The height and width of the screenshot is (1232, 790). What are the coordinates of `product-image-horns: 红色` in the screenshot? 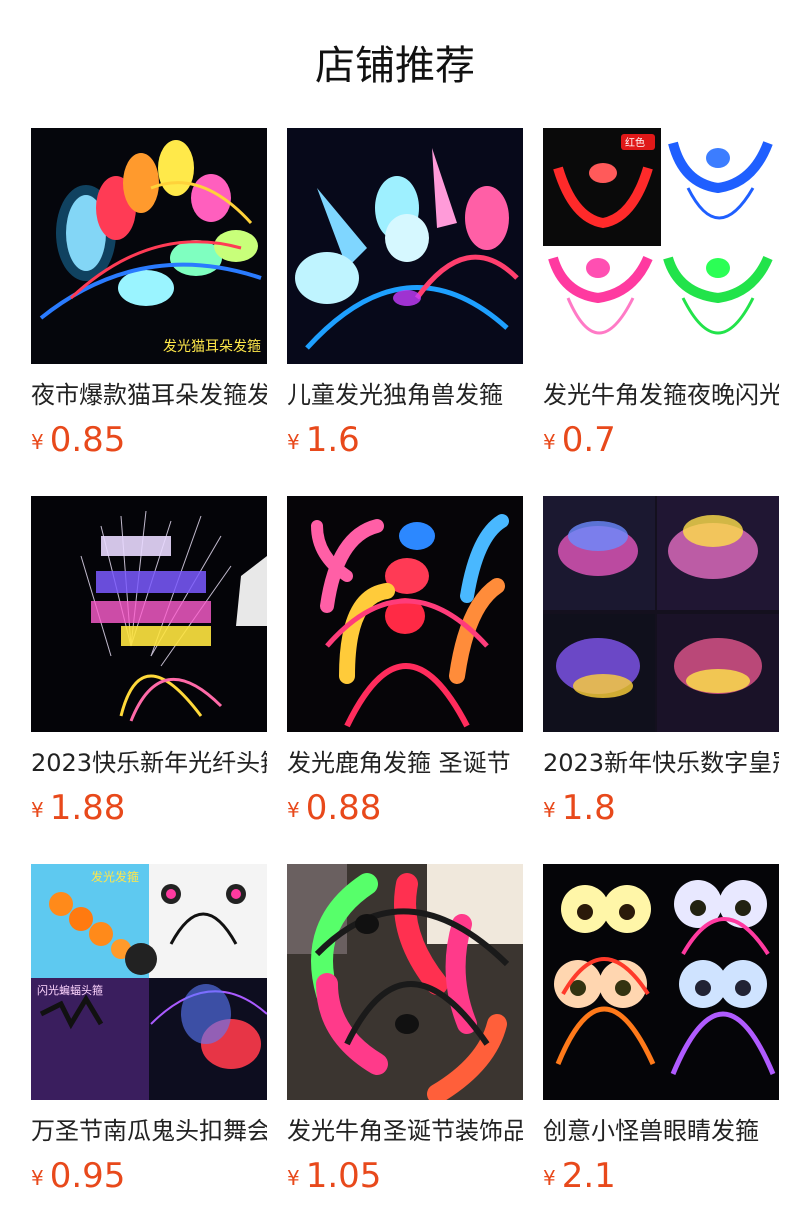 It's located at (661, 246).